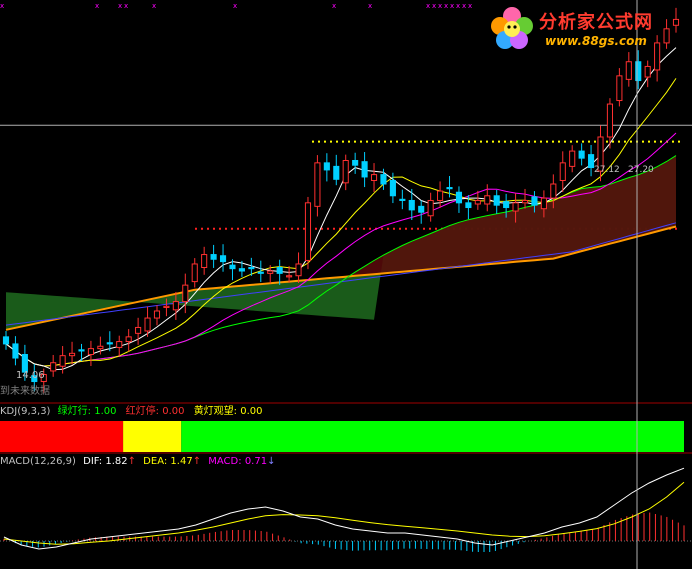 Image resolution: width=692 pixels, height=569 pixels. Describe the element at coordinates (25, 411) in the screenshot. I see `kdj-title: KDJ(9,3,3)` at that location.